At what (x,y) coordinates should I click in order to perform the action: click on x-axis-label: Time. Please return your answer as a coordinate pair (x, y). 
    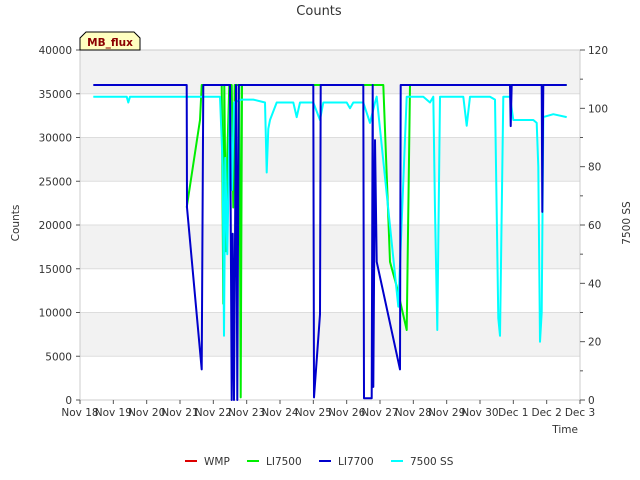
    Looking at the image, I should click on (564, 430).